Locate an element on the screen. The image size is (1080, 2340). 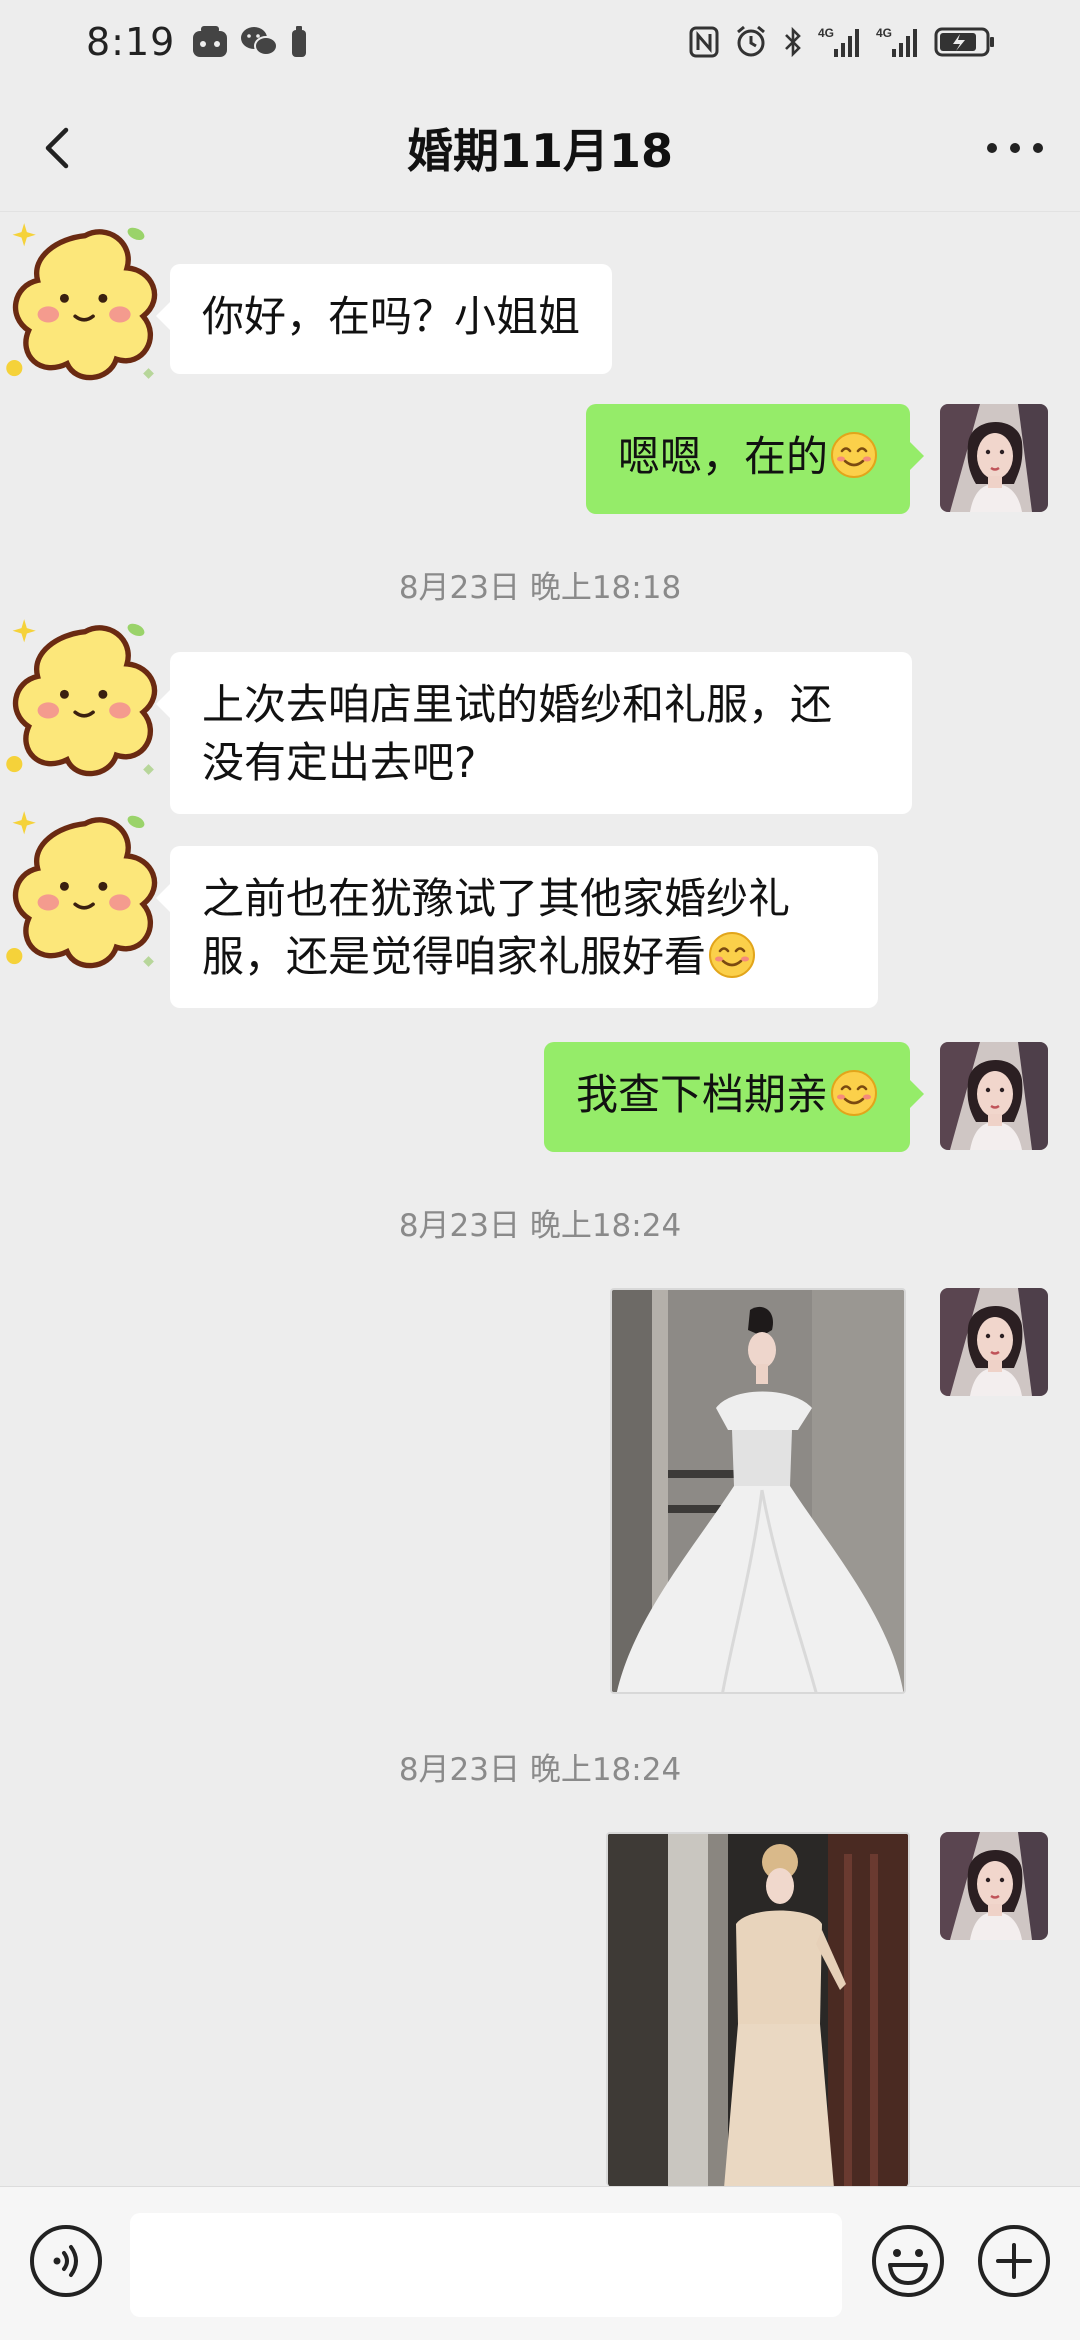
voice-icon is located at coordinates (66, 2261).